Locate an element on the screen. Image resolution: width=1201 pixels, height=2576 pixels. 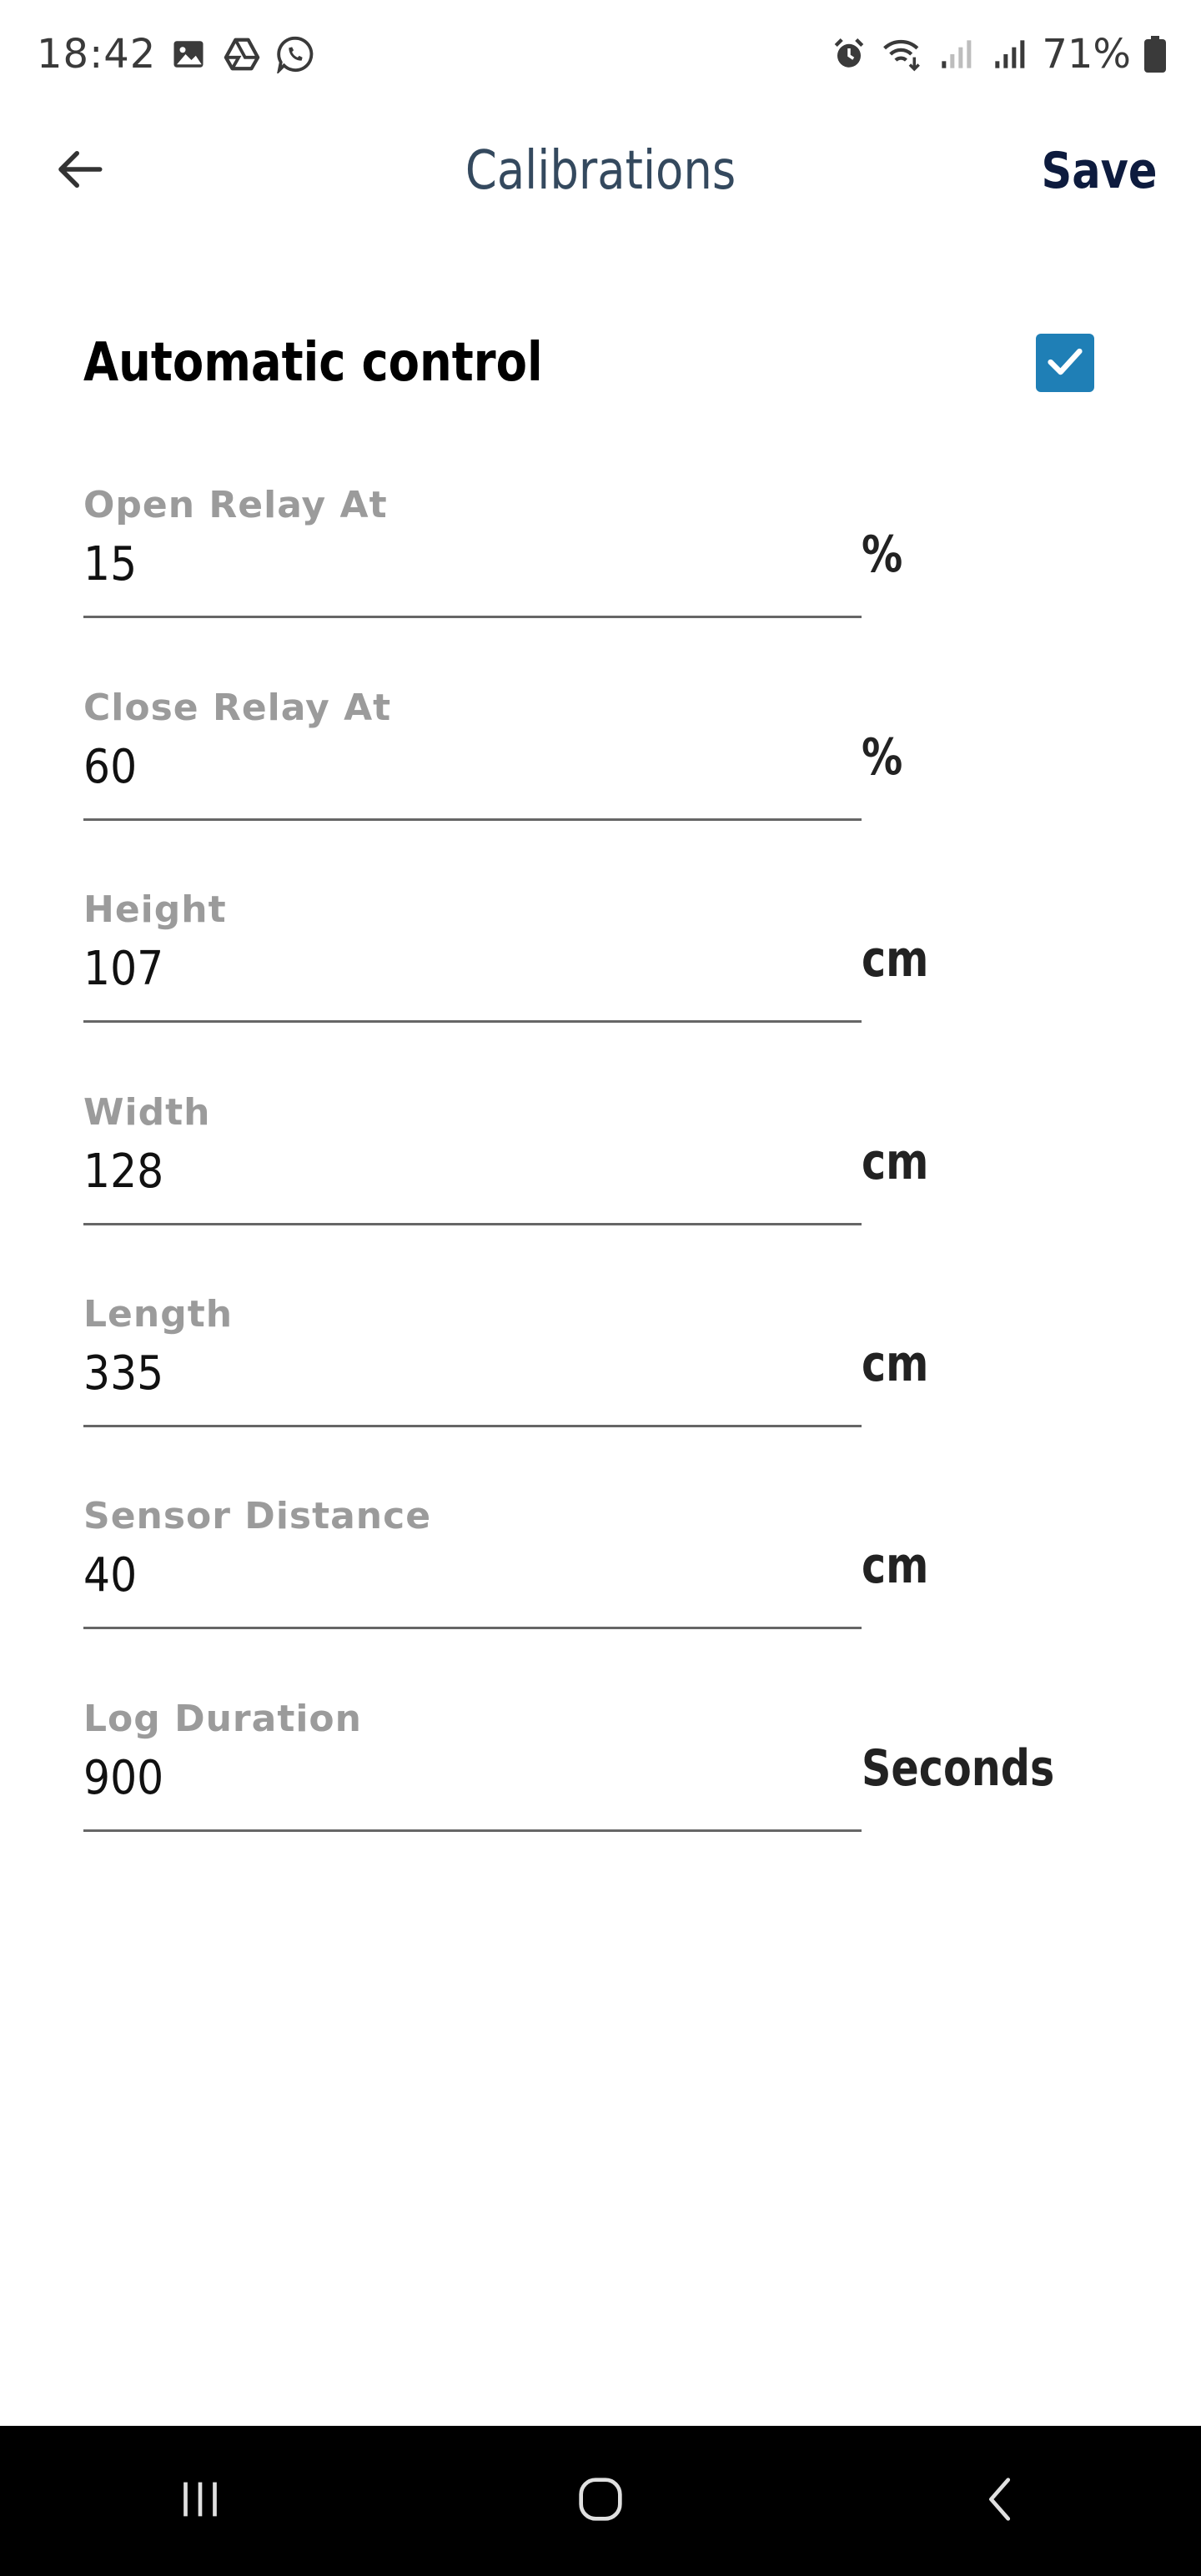
field-label: Length is located at coordinates (159, 1314).